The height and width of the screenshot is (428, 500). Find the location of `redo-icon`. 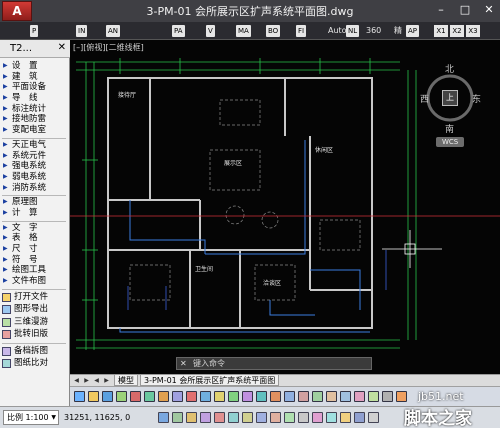

redo-icon is located at coordinates (149, 396).